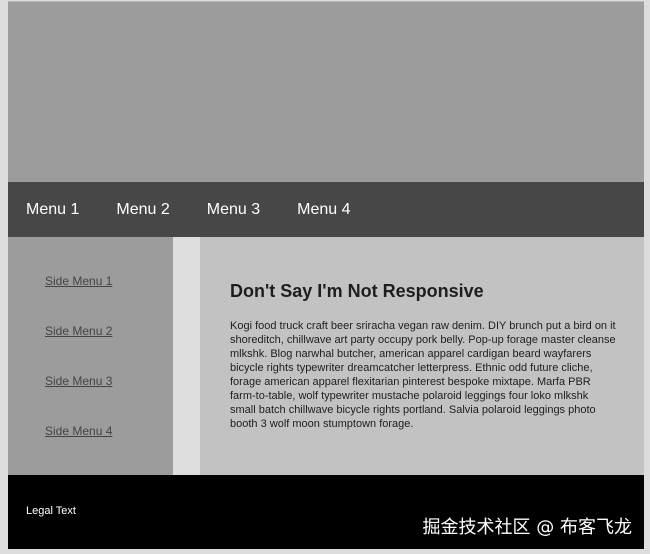 This screenshot has width=650, height=554. Describe the element at coordinates (78, 431) in the screenshot. I see `sidebar-link-4: Side Menu 4` at that location.